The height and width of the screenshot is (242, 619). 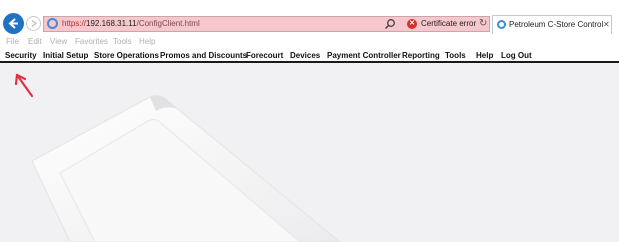 What do you see at coordinates (147, 42) in the screenshot?
I see `menu-help: Help` at bounding box center [147, 42].